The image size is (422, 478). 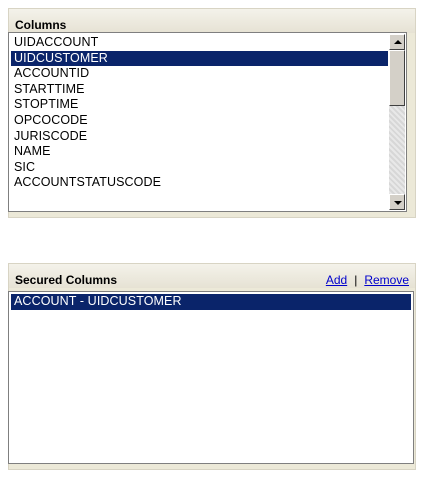 I want to click on arrow-down-icon, so click(x=398, y=203).